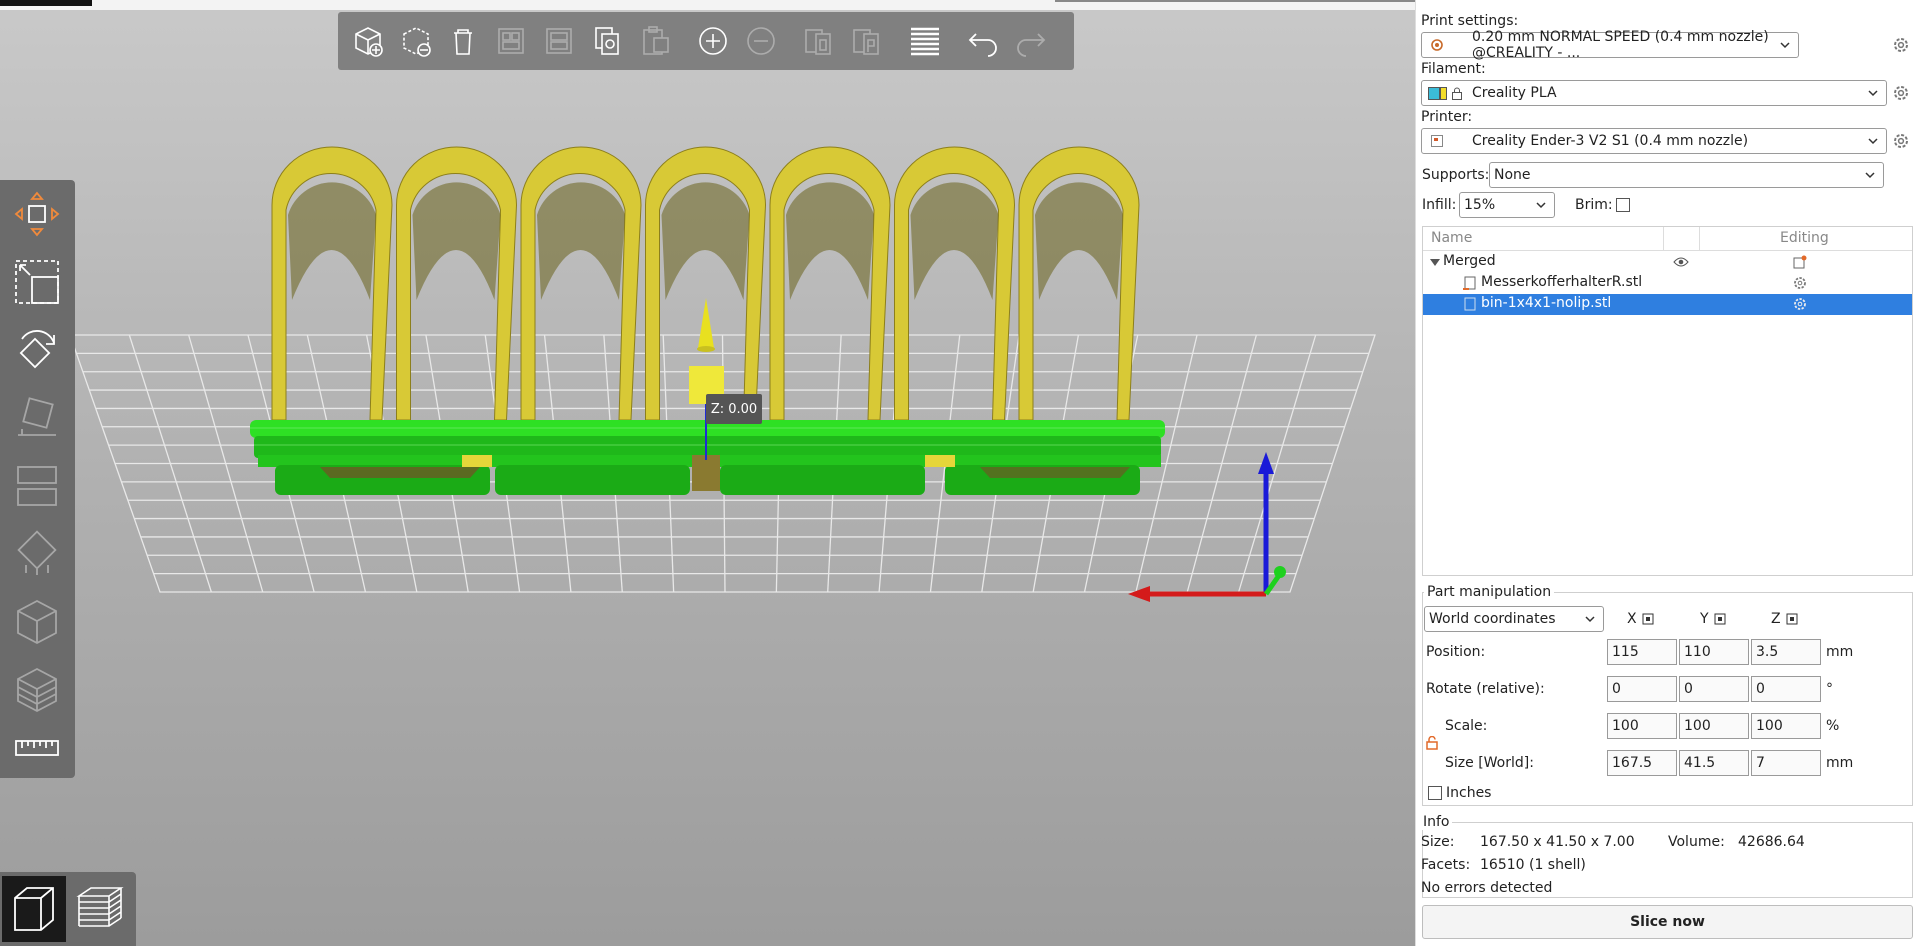 The height and width of the screenshot is (946, 1918). What do you see at coordinates (1667, 262) in the screenshot?
I see `object-row-merged: Merged` at bounding box center [1667, 262].